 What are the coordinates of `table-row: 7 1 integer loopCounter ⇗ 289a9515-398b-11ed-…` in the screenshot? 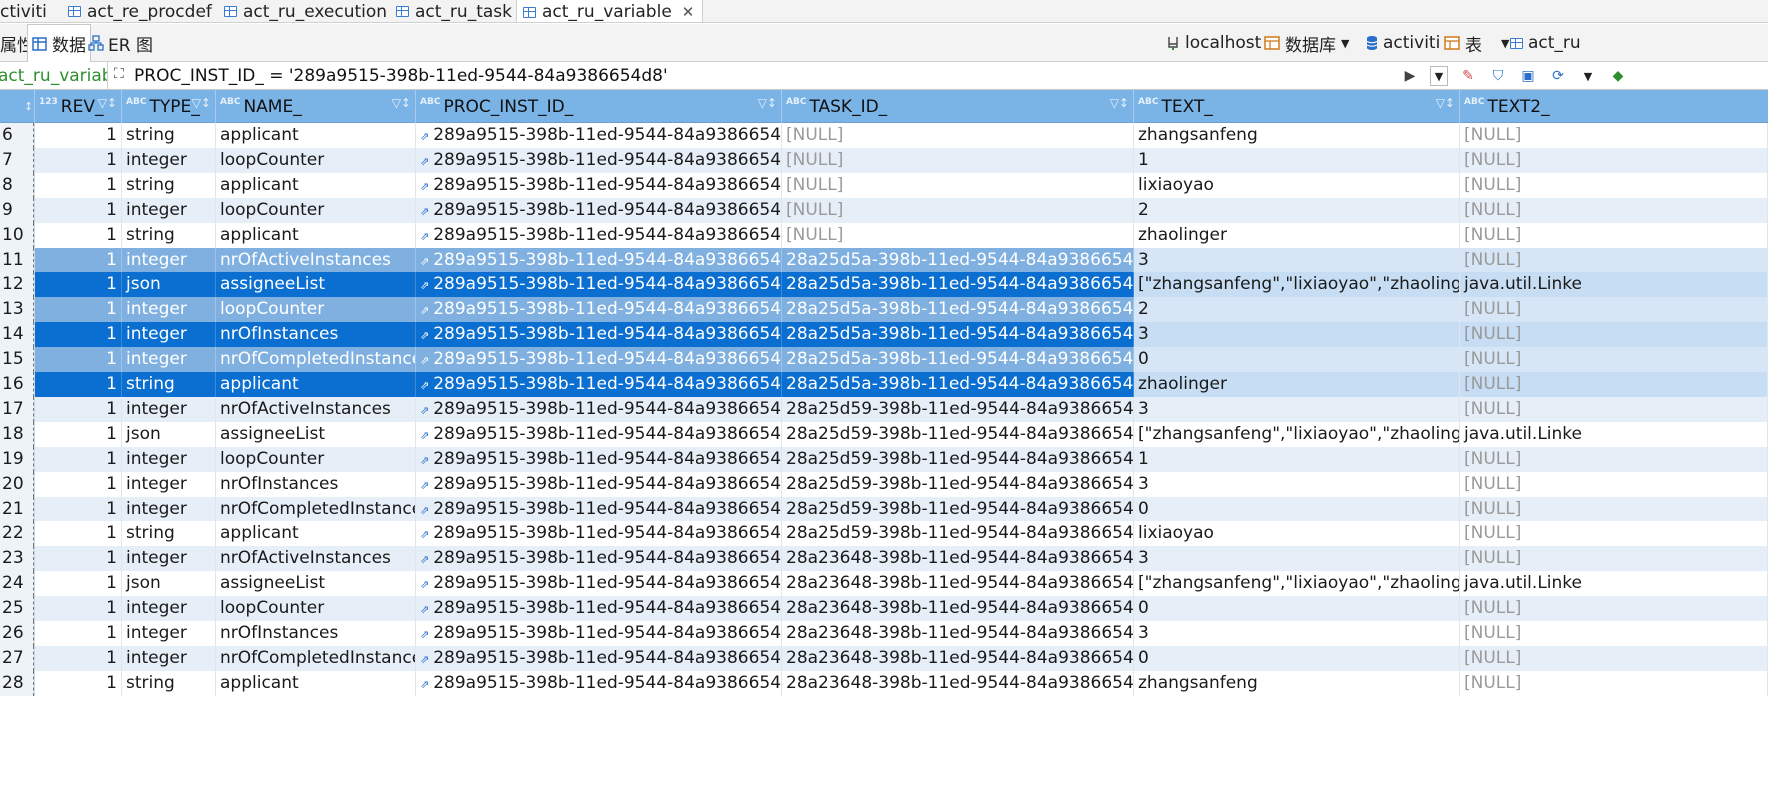 It's located at (884, 160).